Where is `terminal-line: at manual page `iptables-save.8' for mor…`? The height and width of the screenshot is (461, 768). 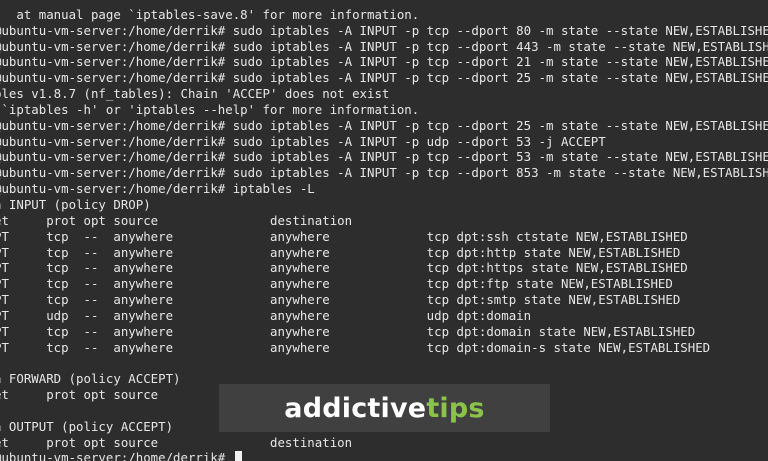 terminal-line: at manual page `iptables-save.8' for mor… is located at coordinates (210, 14).